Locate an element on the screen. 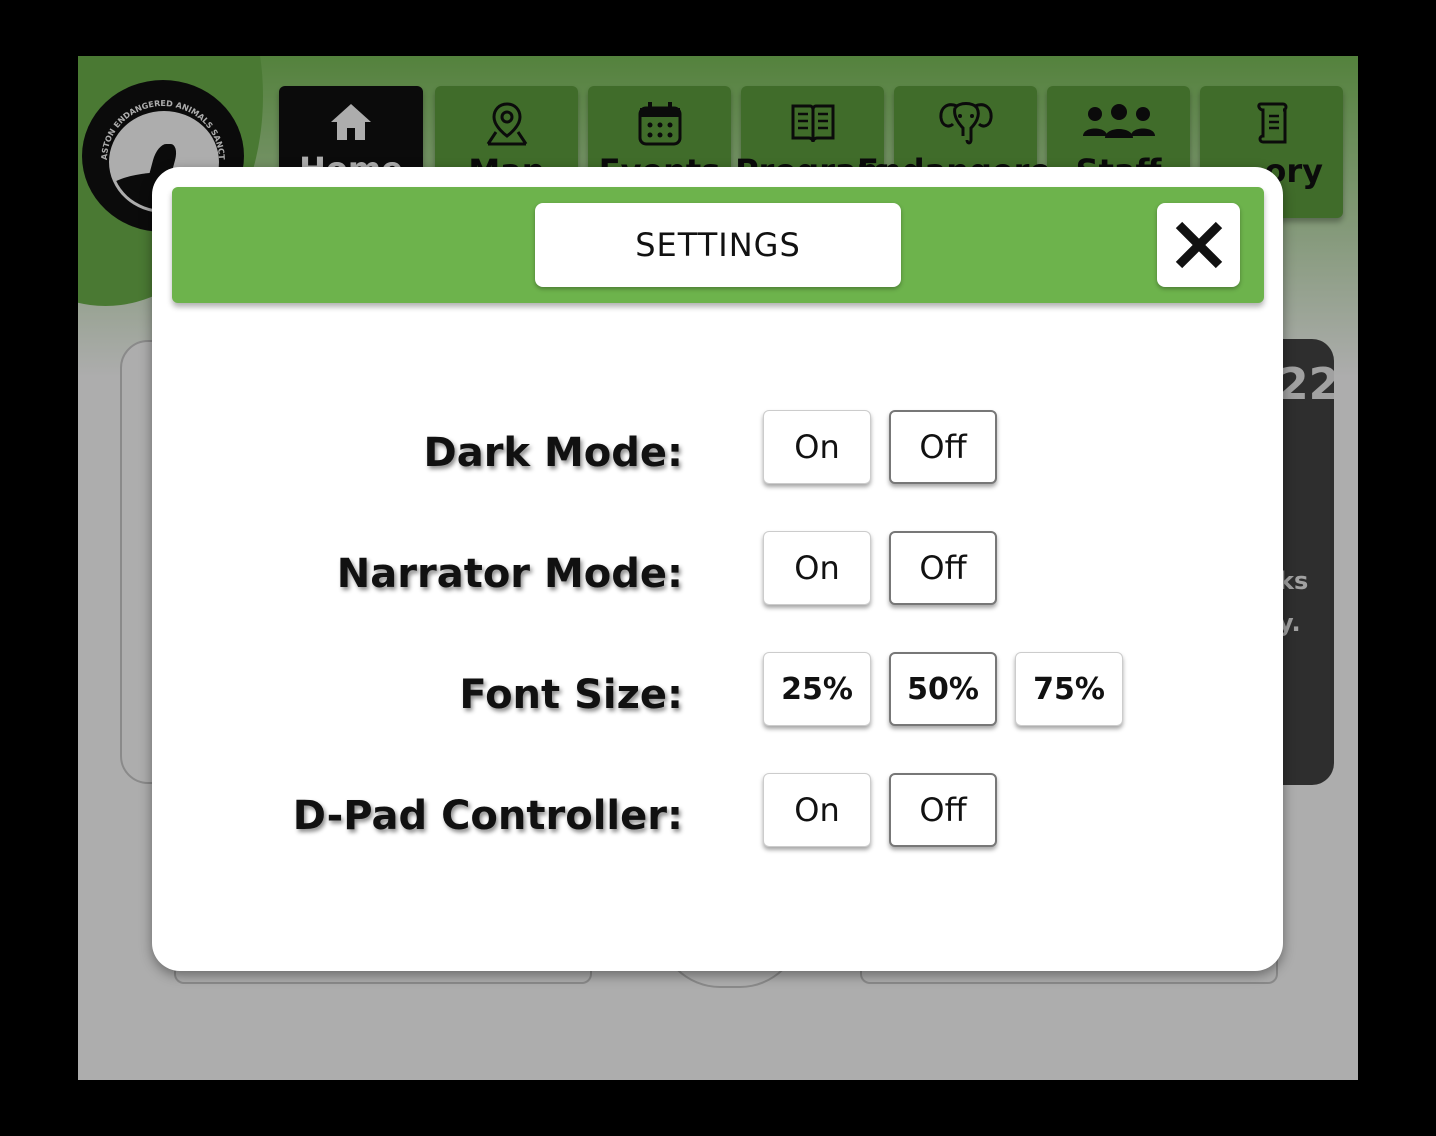 The image size is (1436, 1136). font-size-25-button: 25% is located at coordinates (817, 689).